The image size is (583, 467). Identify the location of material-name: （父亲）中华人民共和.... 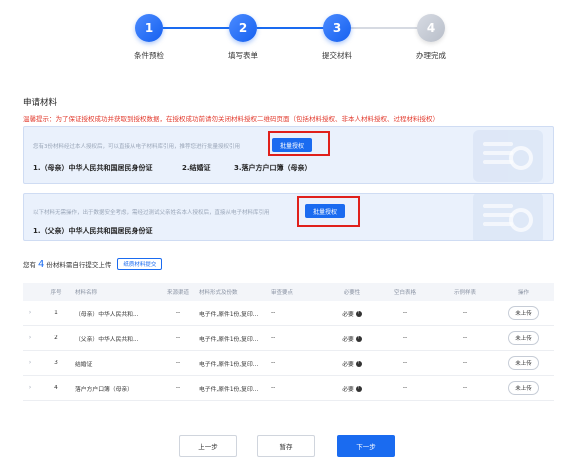
(107, 339).